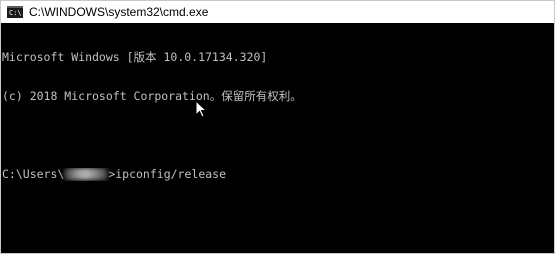 The width and height of the screenshot is (555, 254). I want to click on title-bar: C:\ C:\WINDOWS\system32\cmd.exe, so click(277, 12).